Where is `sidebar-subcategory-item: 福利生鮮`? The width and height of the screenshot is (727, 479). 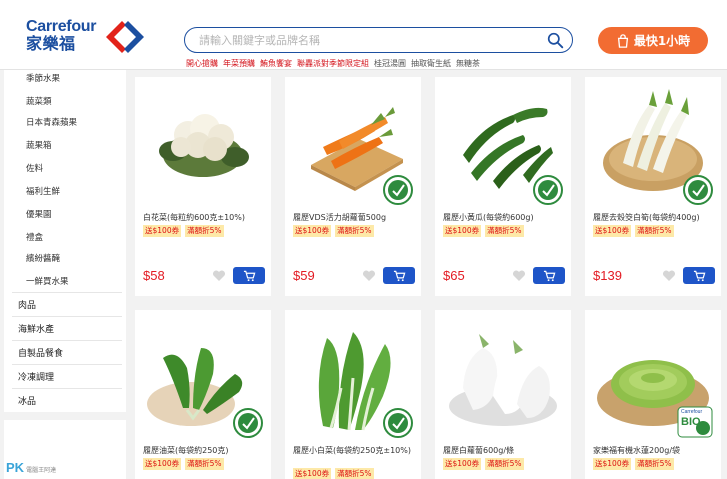
sidebar-subcategory-item: 福利生鮮 is located at coordinates (43, 191).